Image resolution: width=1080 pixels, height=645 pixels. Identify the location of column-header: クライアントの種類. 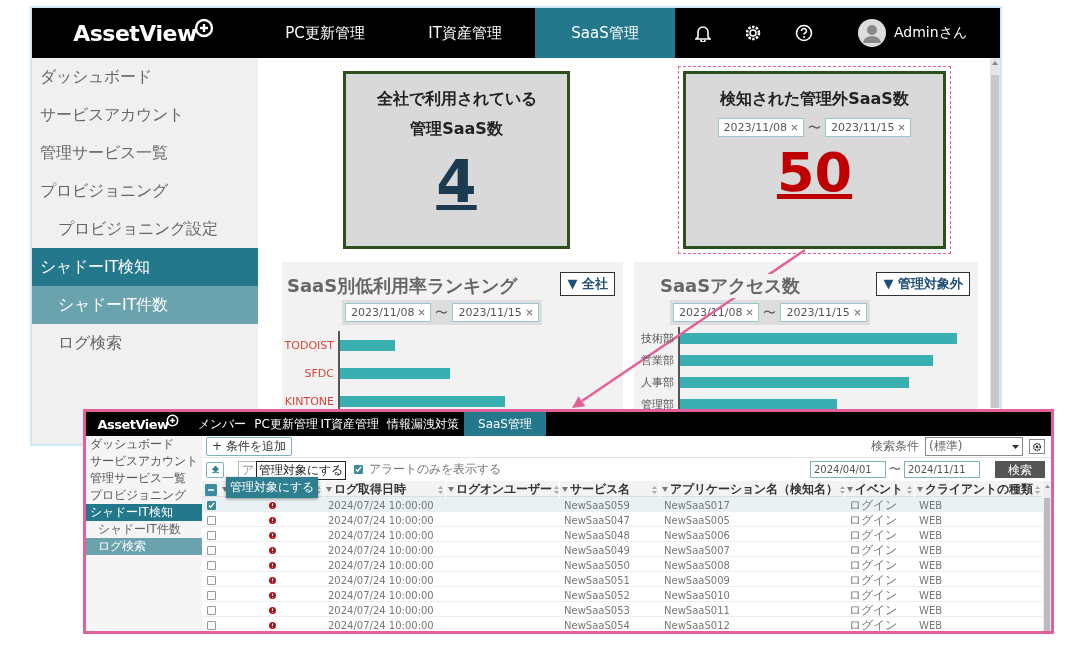
(979, 489).